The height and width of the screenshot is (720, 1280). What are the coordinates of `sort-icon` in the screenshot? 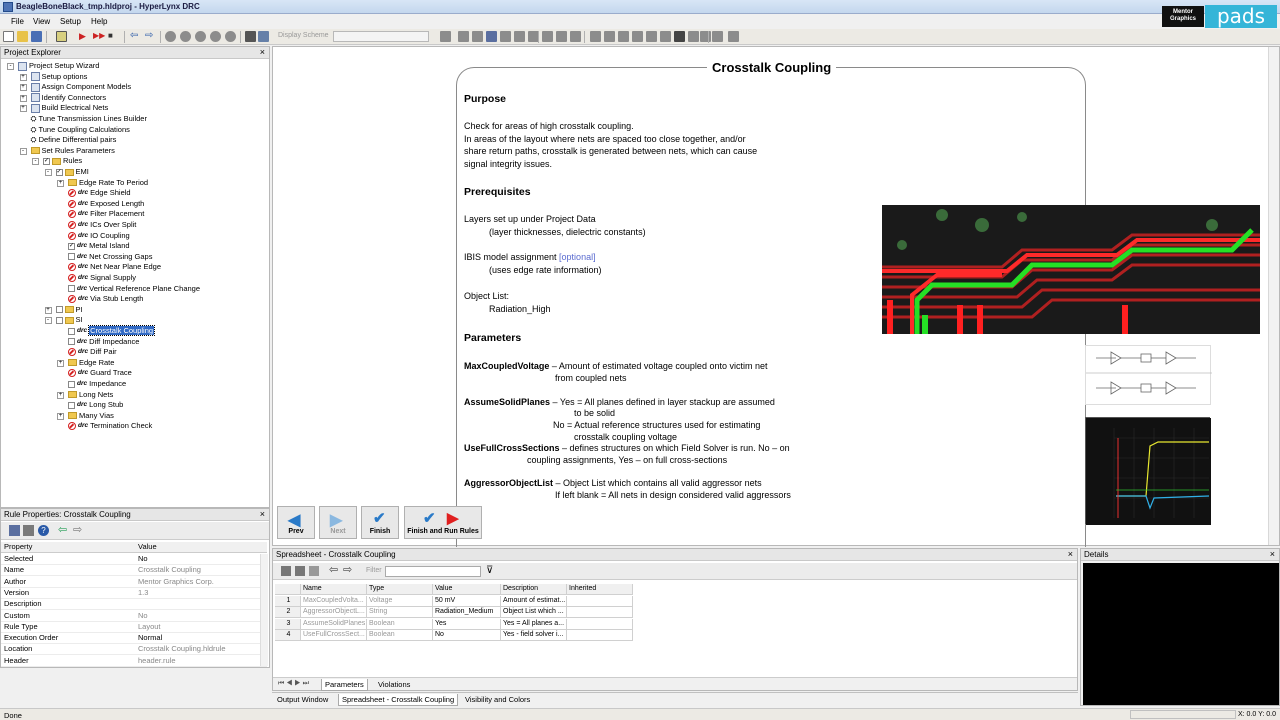 It's located at (28, 530).